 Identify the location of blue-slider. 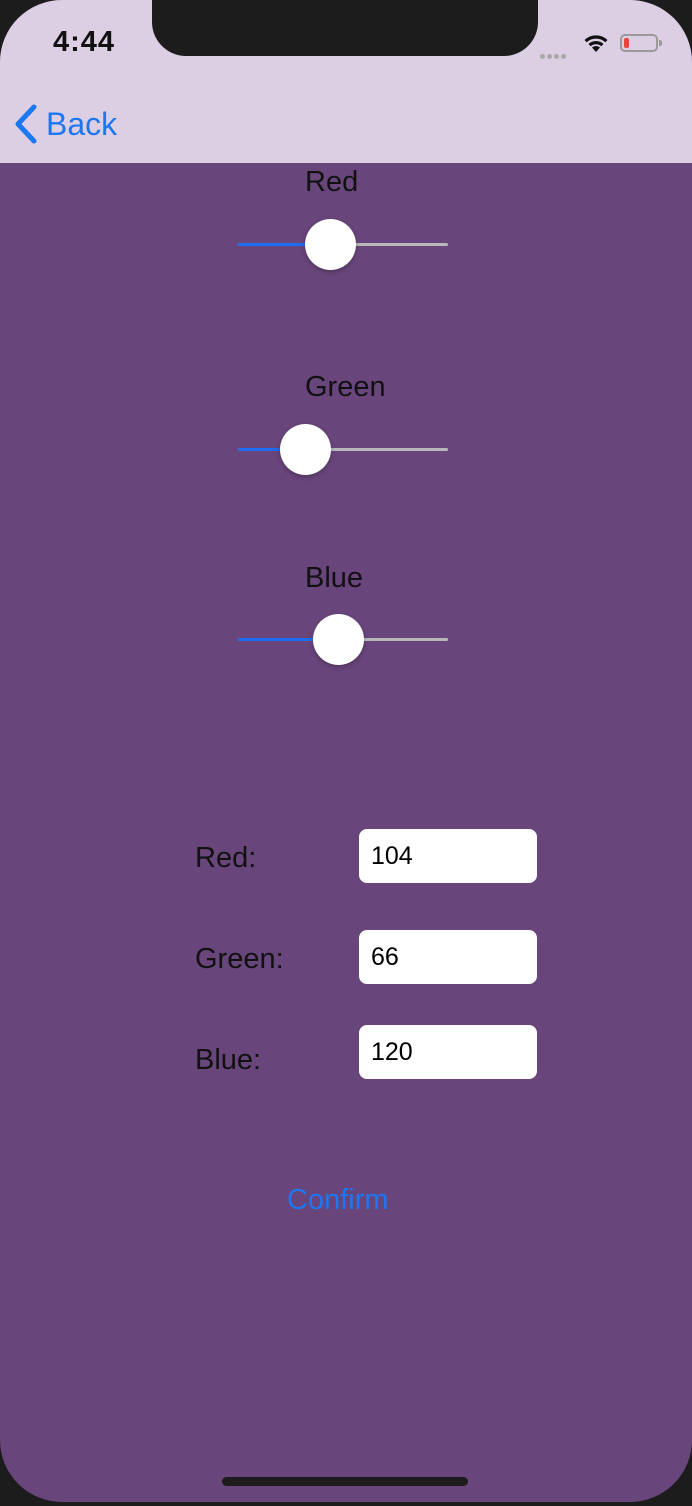
(343, 639).